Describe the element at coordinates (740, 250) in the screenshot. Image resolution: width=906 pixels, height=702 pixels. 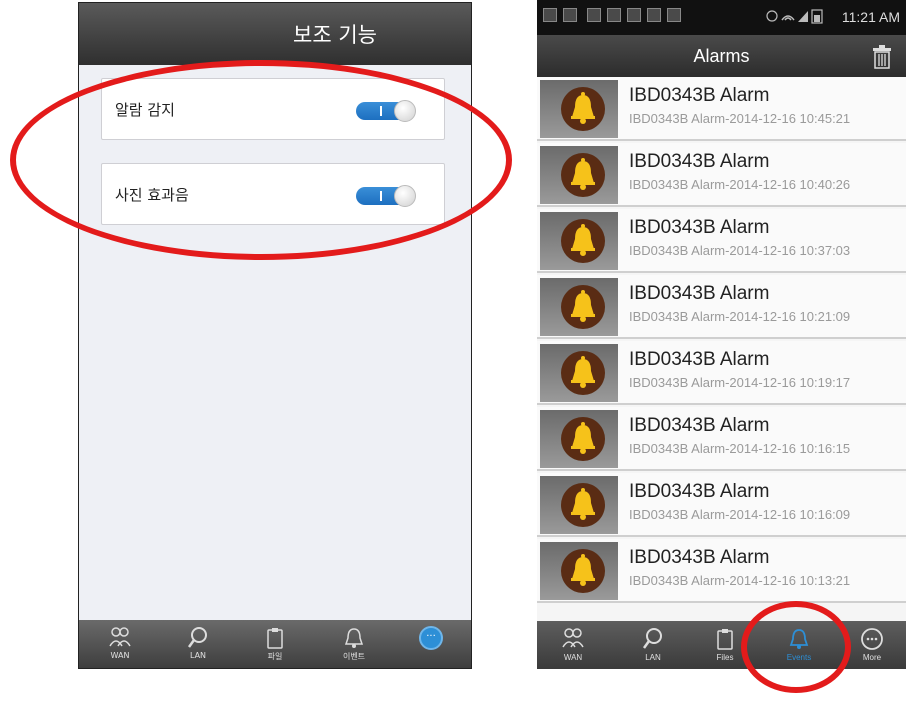
I see `alarm-timestamp: IBD0343B Alarm-2014-12-16 10:37:03` at that location.